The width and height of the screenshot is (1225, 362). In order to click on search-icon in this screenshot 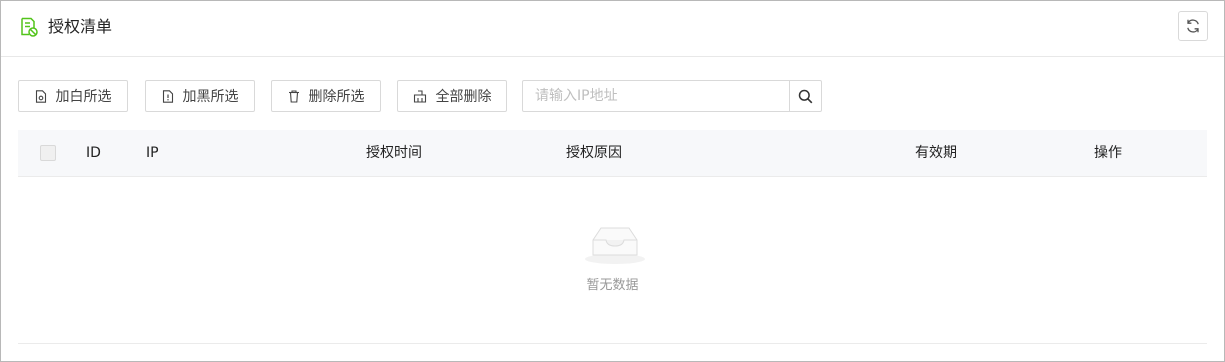, I will do `click(805, 96)`.